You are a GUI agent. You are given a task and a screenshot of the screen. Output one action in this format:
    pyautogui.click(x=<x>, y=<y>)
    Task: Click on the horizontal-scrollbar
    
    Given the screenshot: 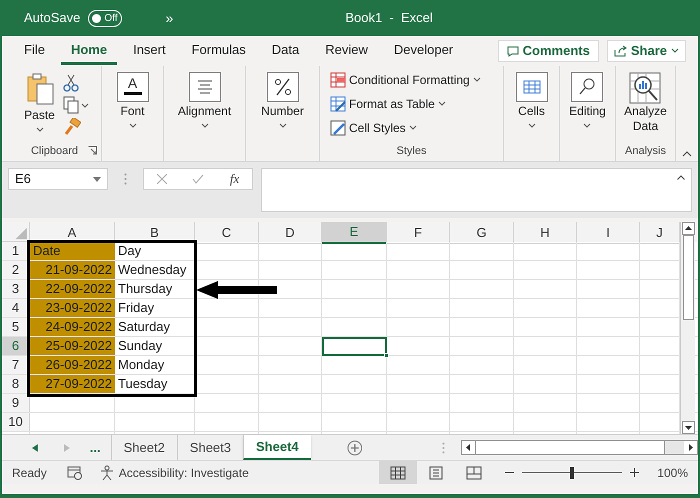 What is the action you would take?
    pyautogui.click(x=579, y=447)
    